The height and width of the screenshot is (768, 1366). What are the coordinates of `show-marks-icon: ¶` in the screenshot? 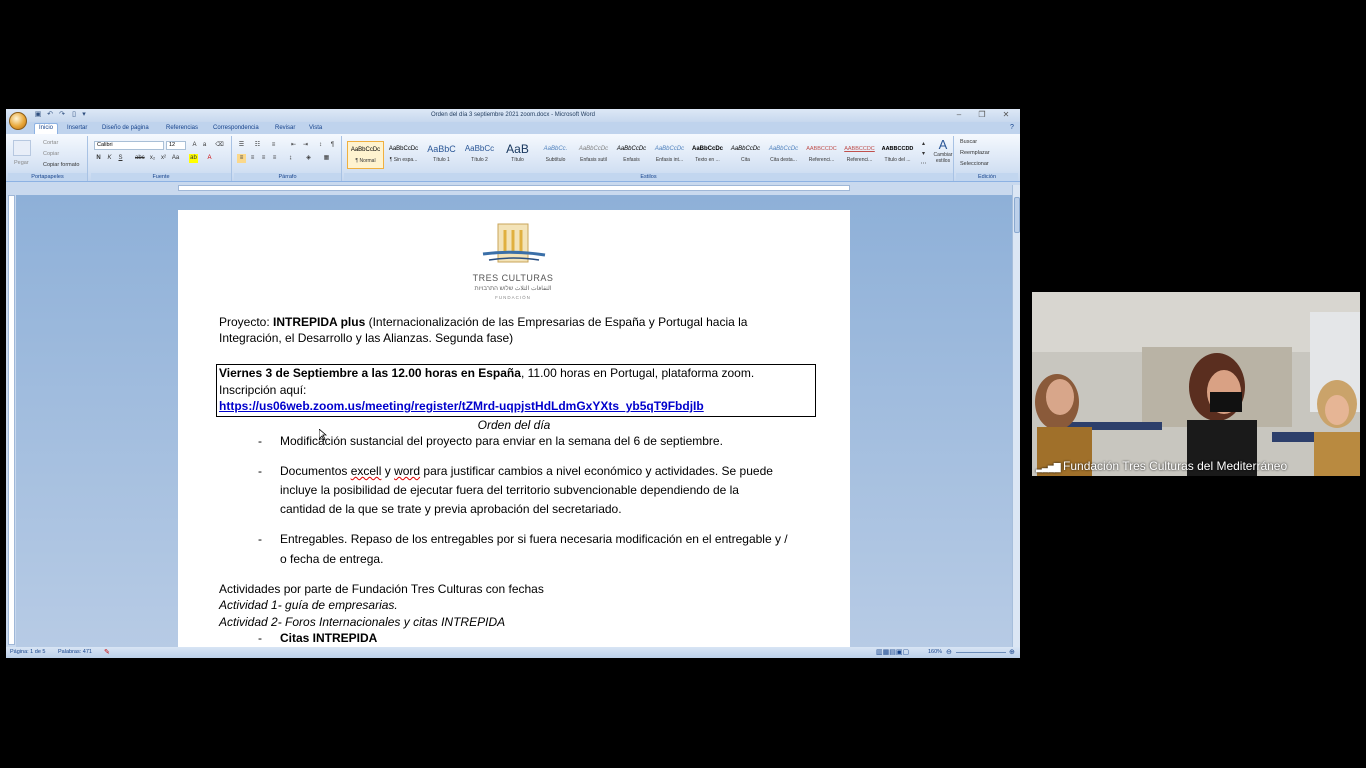 It's located at (332, 145).